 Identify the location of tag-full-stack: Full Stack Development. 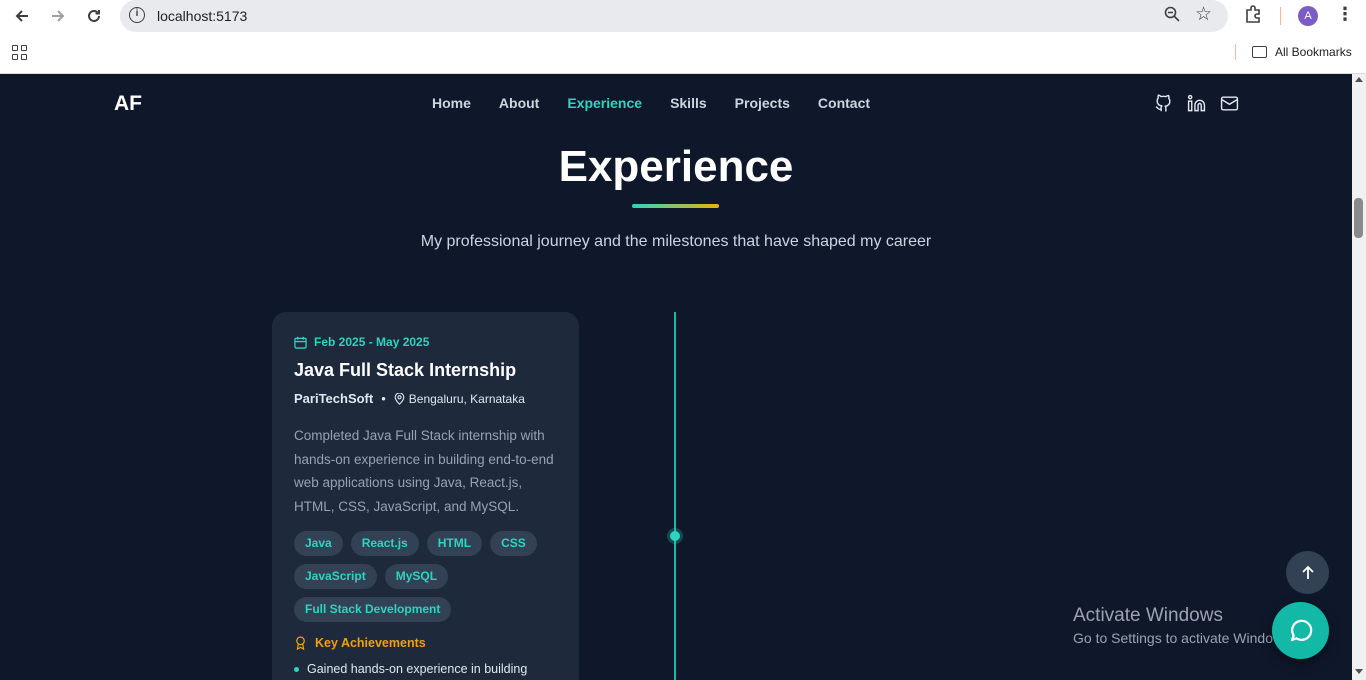
(373, 609).